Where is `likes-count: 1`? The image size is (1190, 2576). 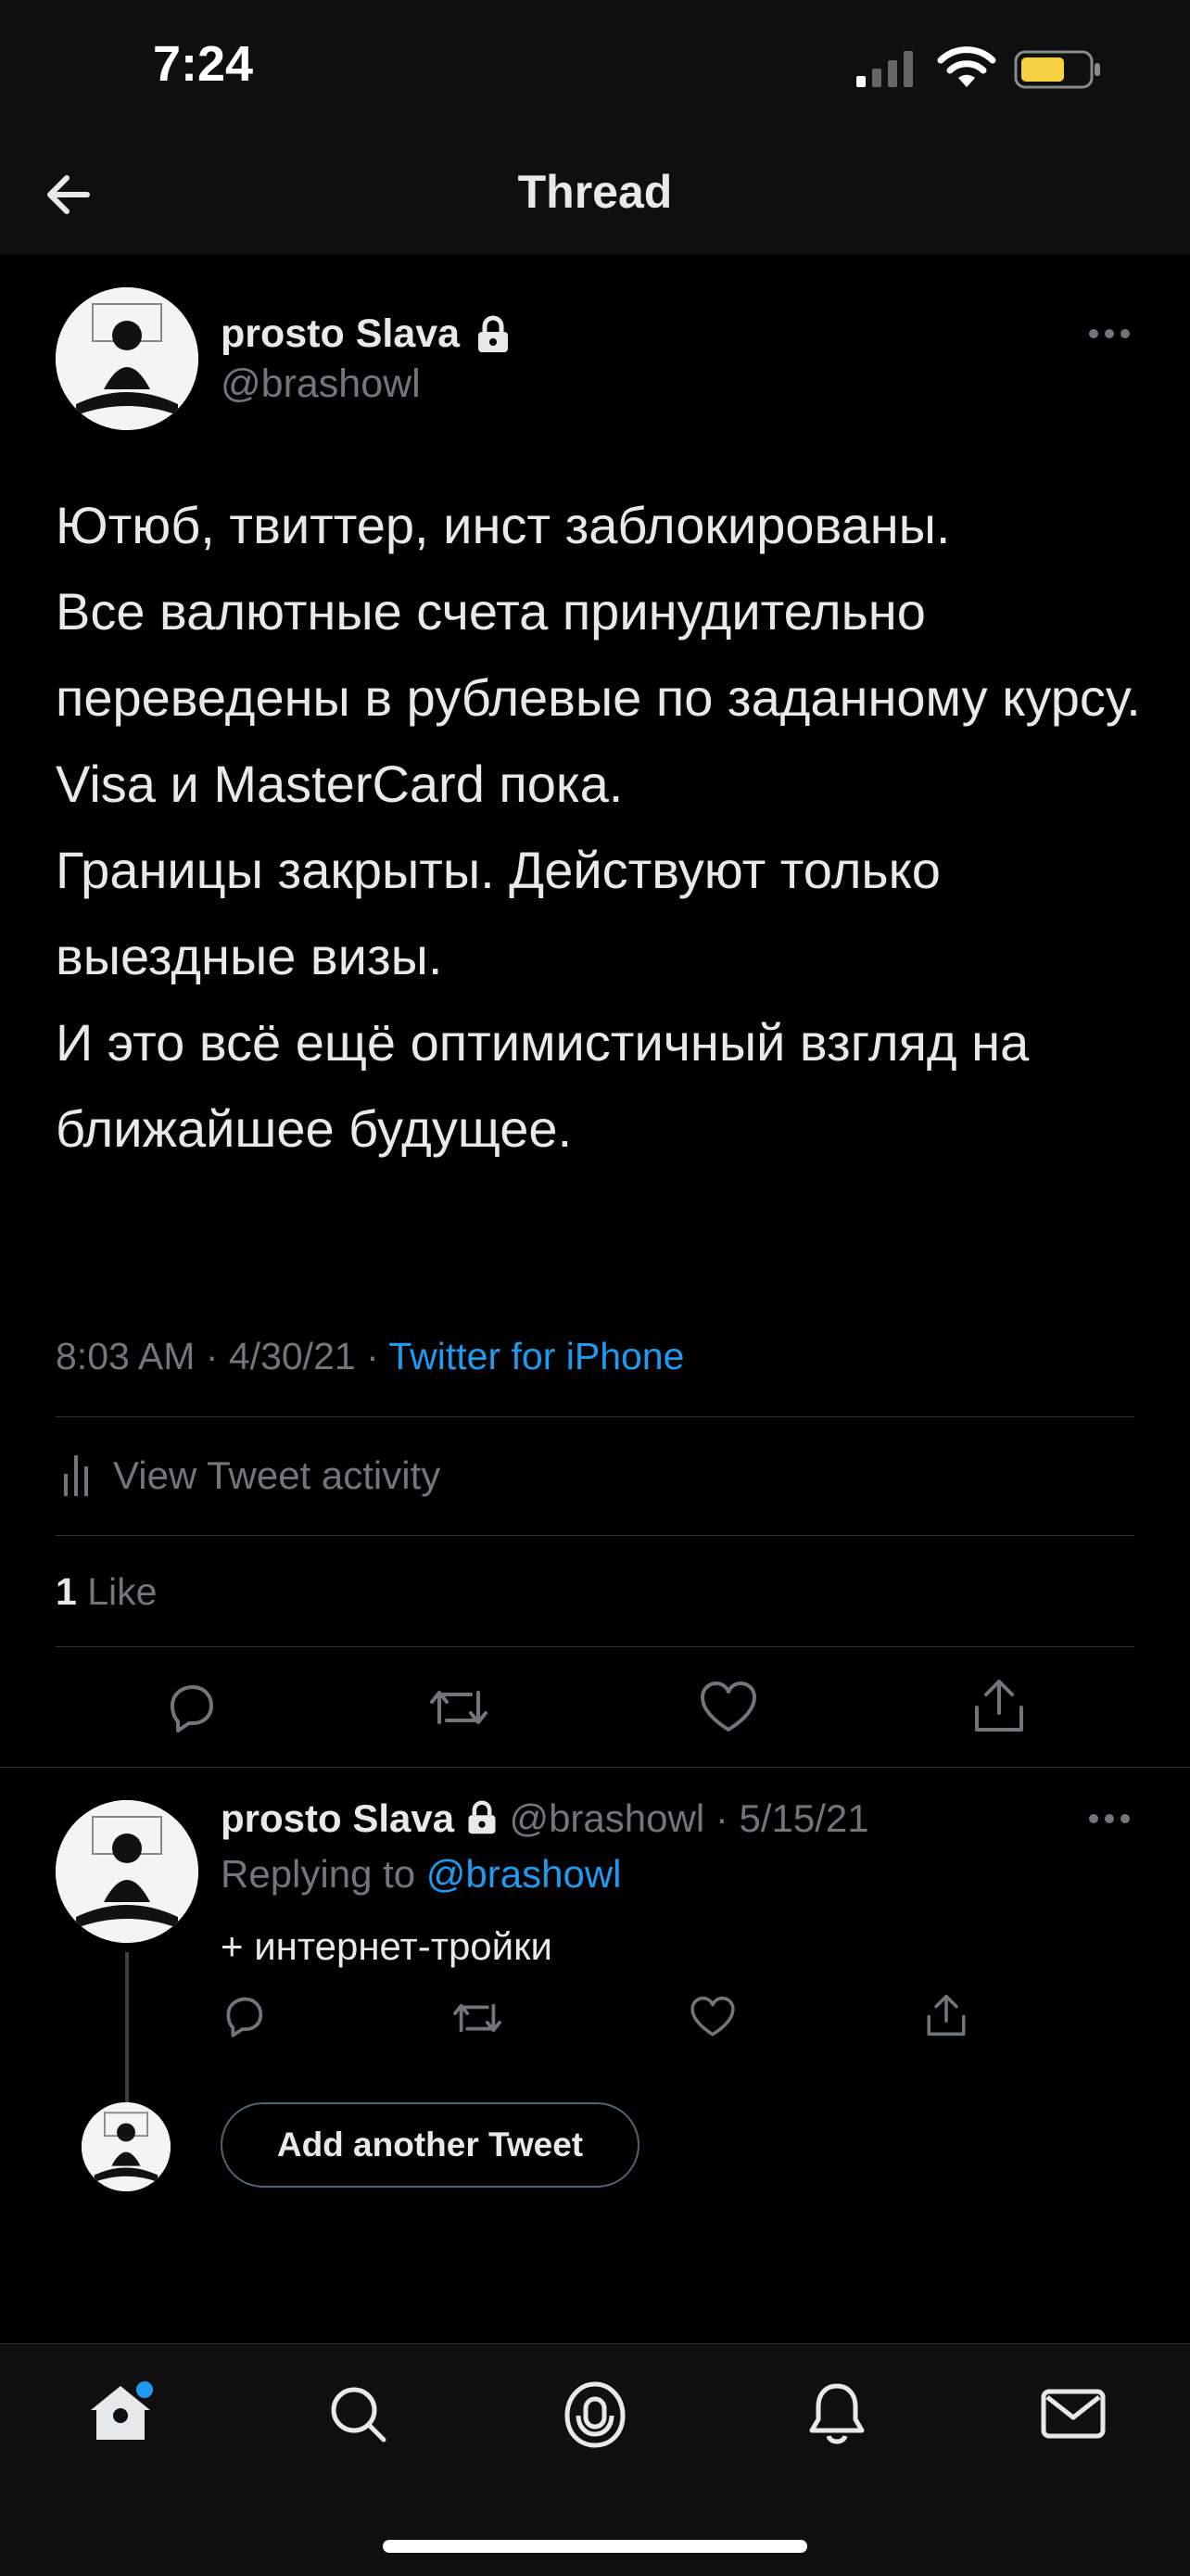 likes-count: 1 is located at coordinates (66, 1591).